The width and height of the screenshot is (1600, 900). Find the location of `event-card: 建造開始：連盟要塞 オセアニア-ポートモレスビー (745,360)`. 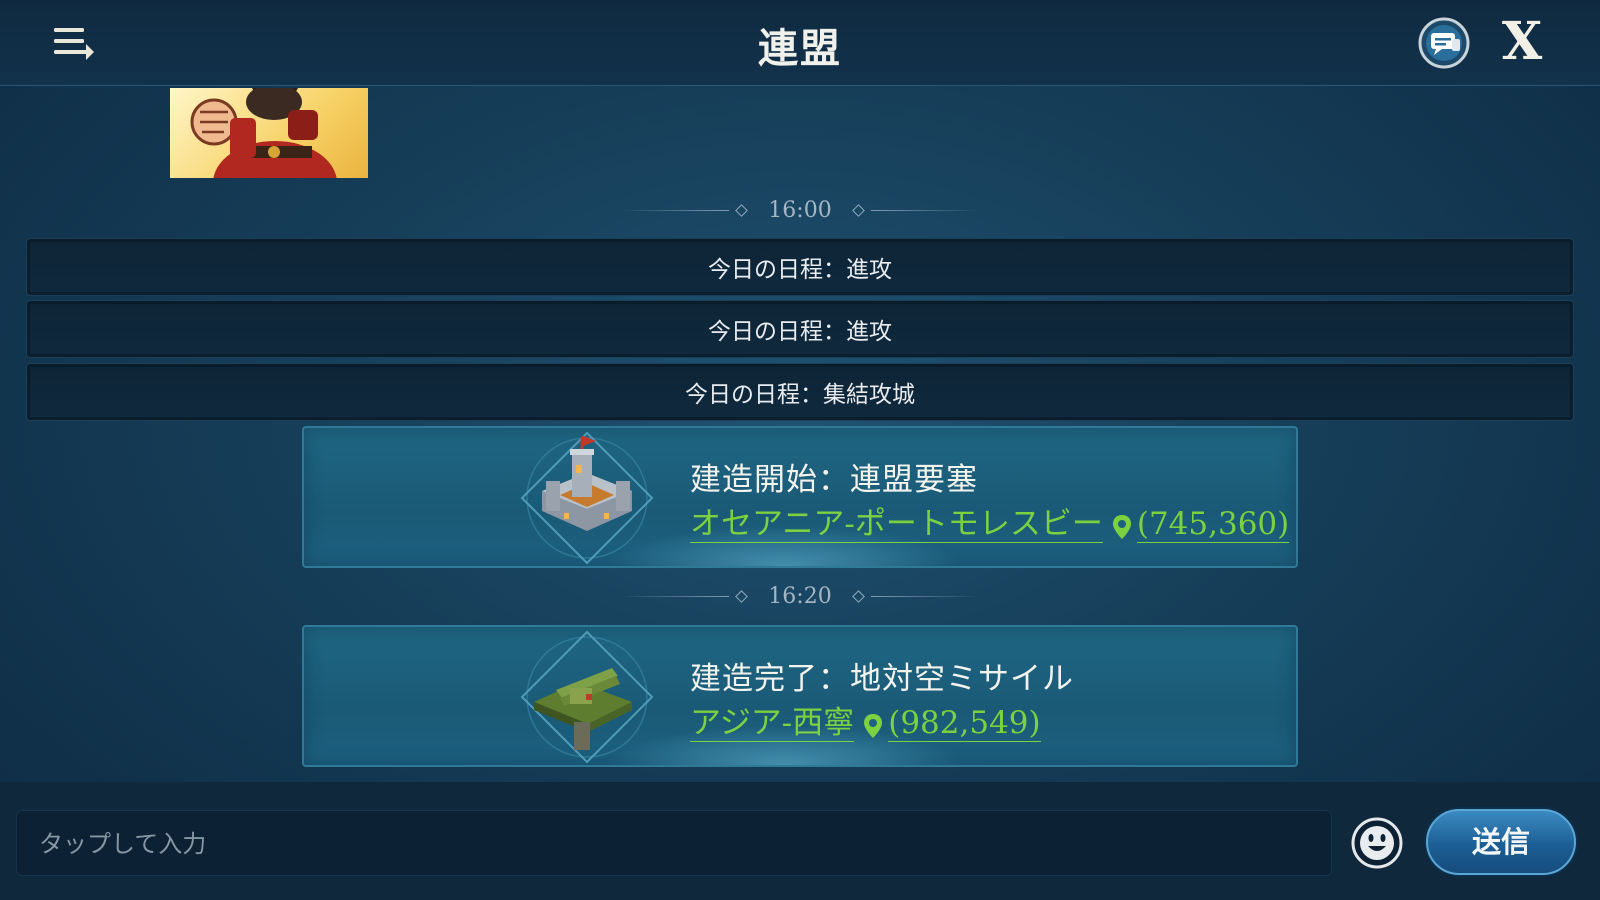

event-card: 建造開始：連盟要塞 オセアニア-ポートモレスビー (745,360) is located at coordinates (800, 497).